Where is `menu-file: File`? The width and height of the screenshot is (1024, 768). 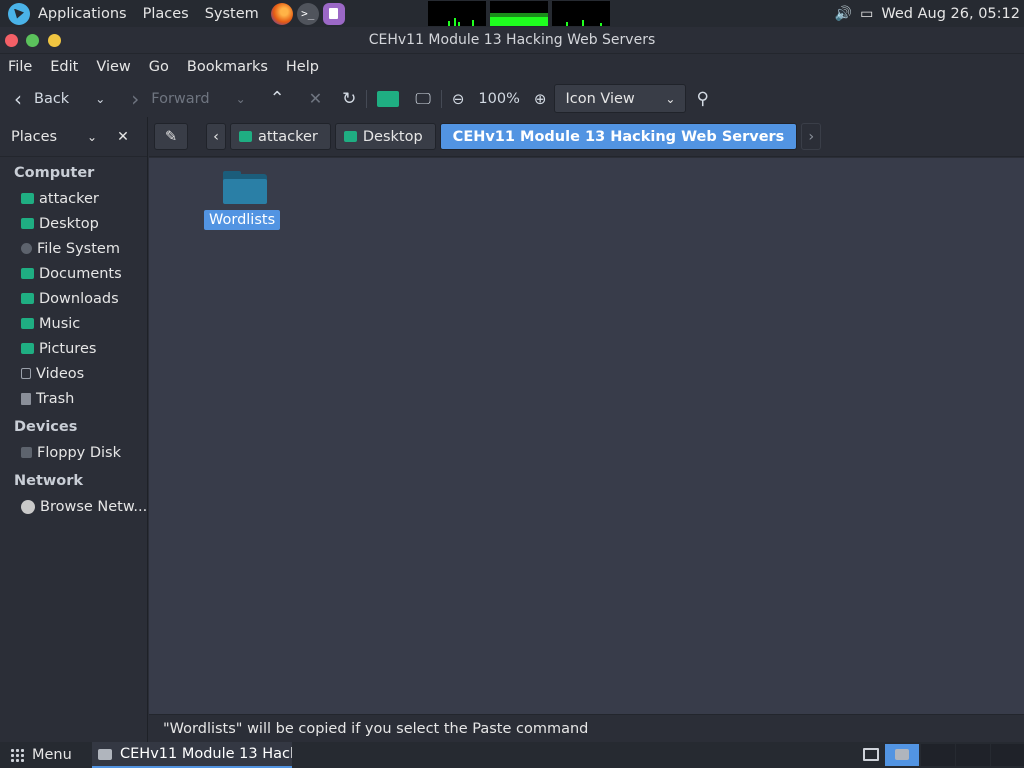 menu-file: File is located at coordinates (20, 67).